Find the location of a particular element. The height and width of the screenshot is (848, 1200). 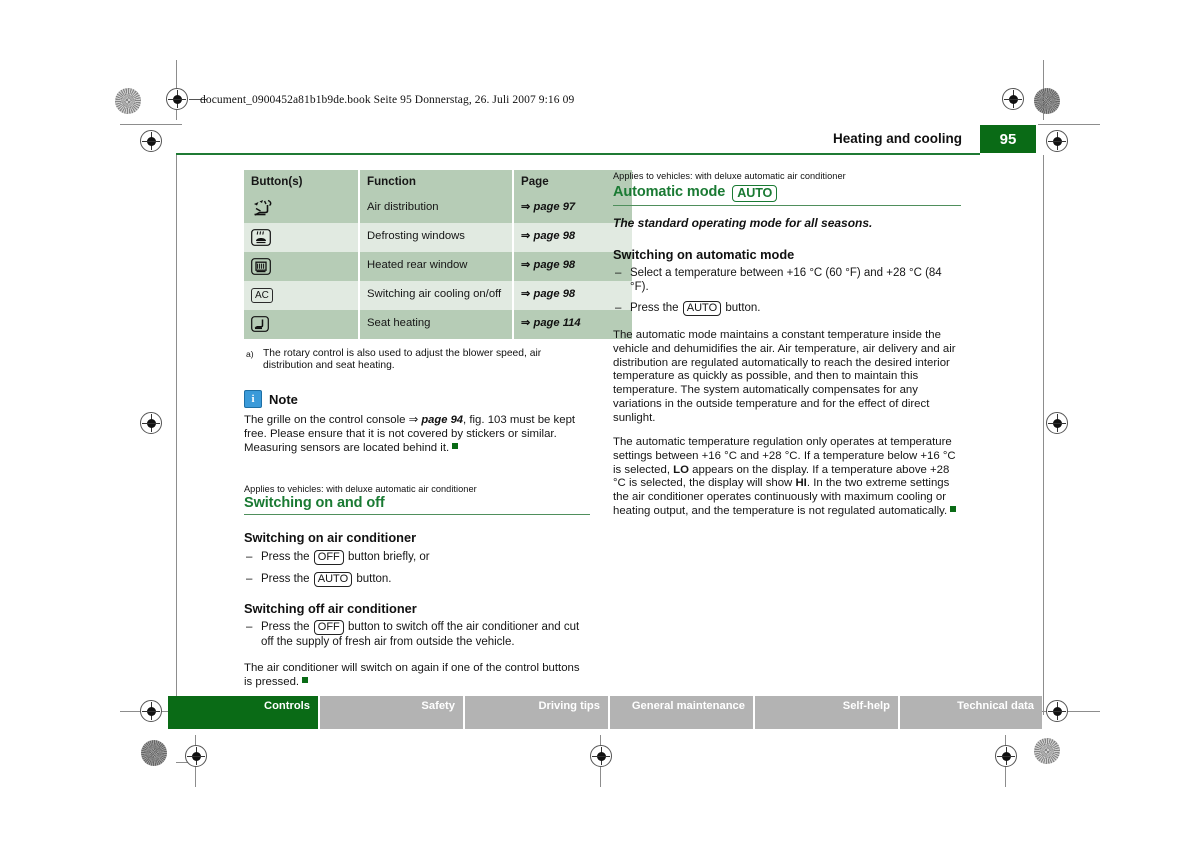

cell-button-icon: AC is located at coordinates (302, 295).